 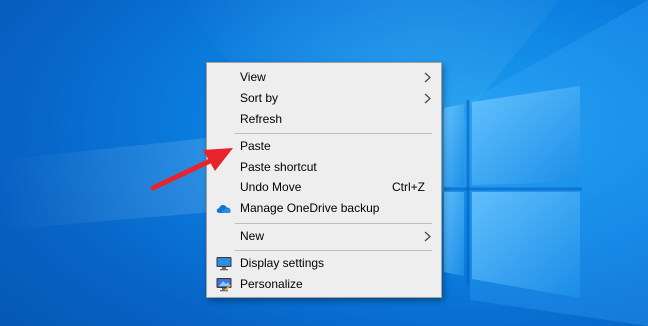 I want to click on menu-item-label: Personalize, so click(x=271, y=284).